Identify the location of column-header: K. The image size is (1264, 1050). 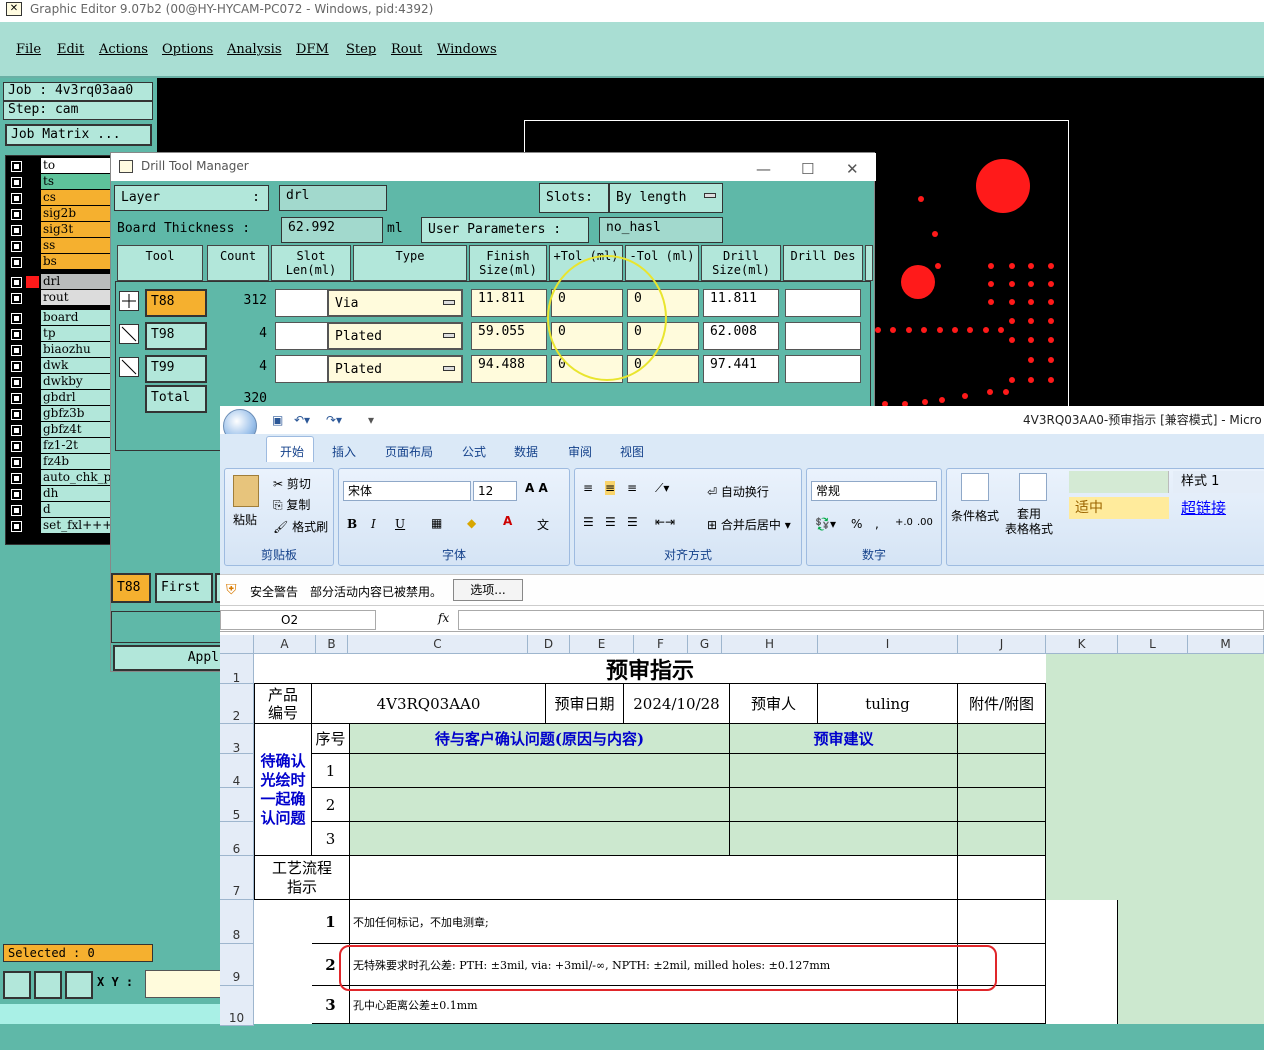
(1082, 644).